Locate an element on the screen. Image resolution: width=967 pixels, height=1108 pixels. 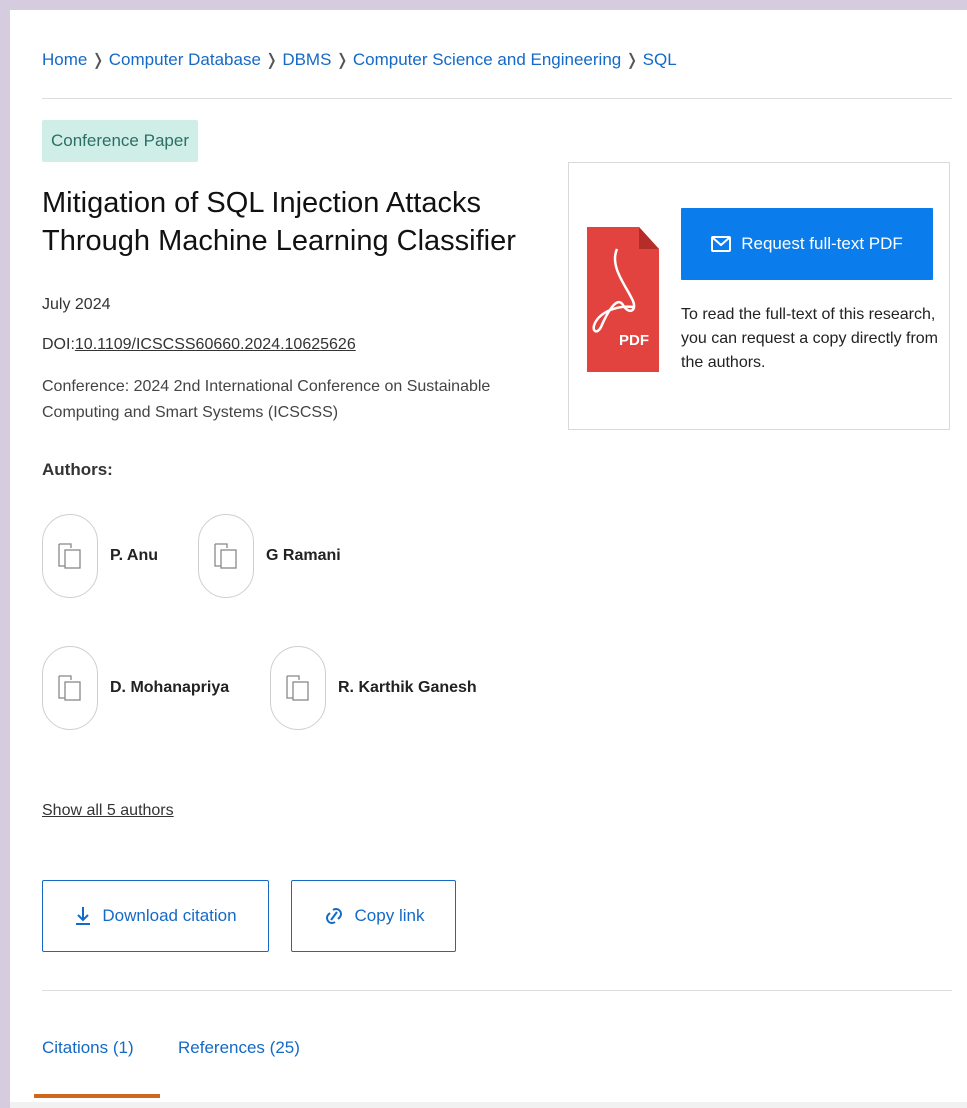
publication-date: July 2024 is located at coordinates (76, 304).